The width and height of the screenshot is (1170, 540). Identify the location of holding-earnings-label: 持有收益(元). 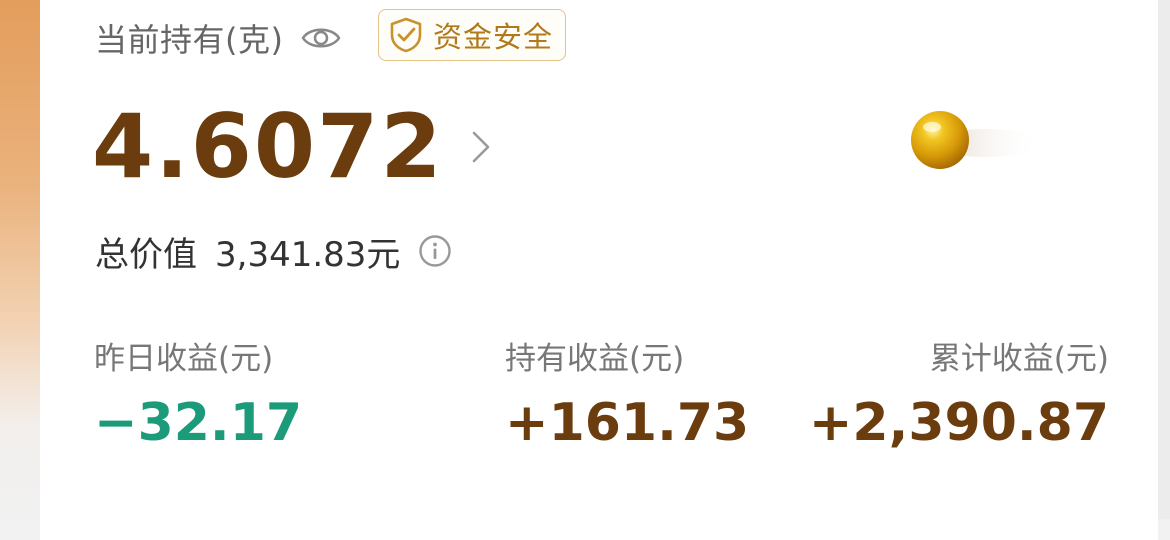
(595, 359).